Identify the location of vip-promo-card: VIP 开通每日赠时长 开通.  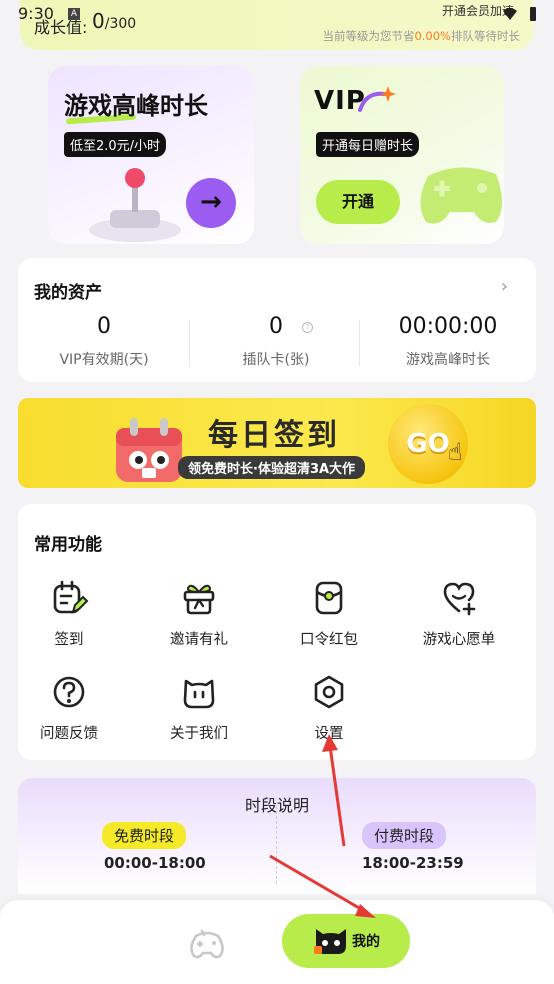
(402, 155).